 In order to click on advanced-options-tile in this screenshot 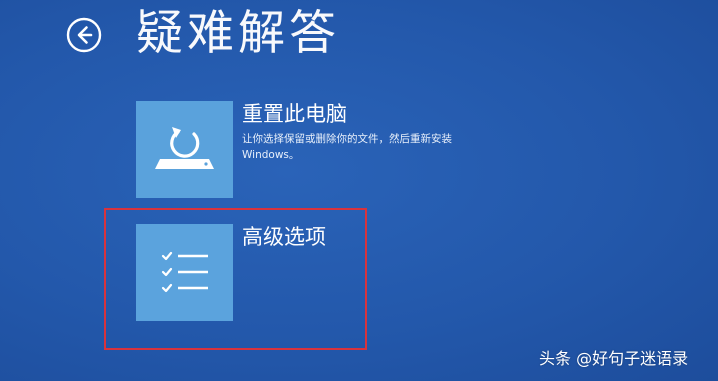, I will do `click(184, 272)`.